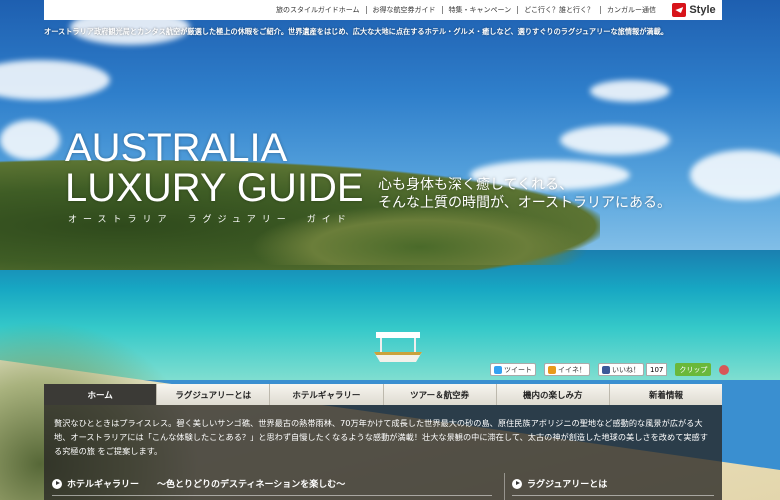  I want to click on mixi-button: イイネ！, so click(567, 369).